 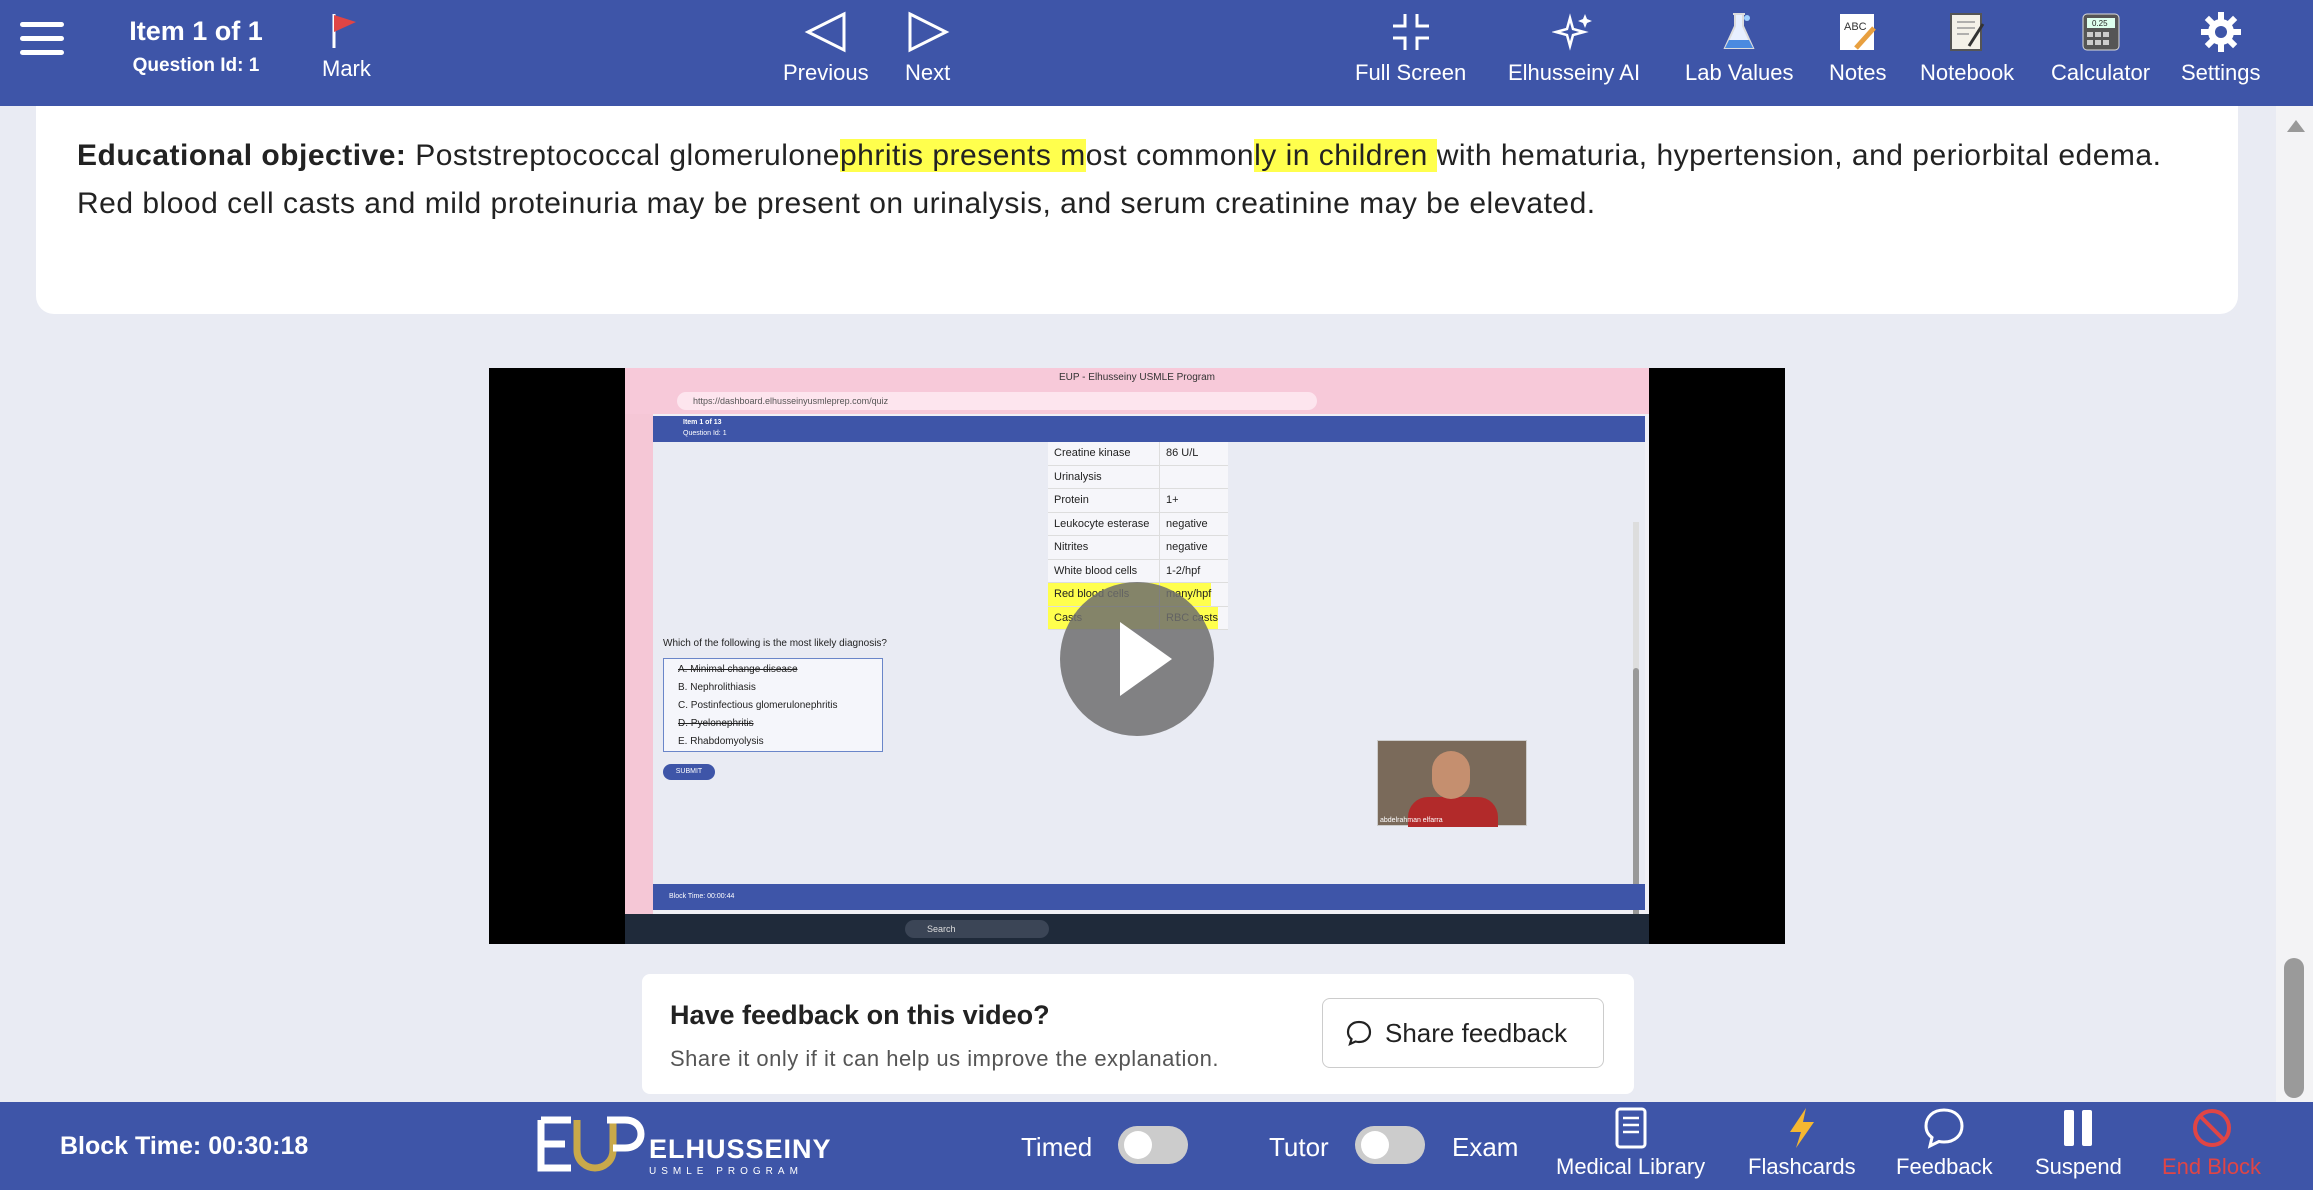 I want to click on block-time: Block Time: 00:30:18, so click(x=184, y=1146).